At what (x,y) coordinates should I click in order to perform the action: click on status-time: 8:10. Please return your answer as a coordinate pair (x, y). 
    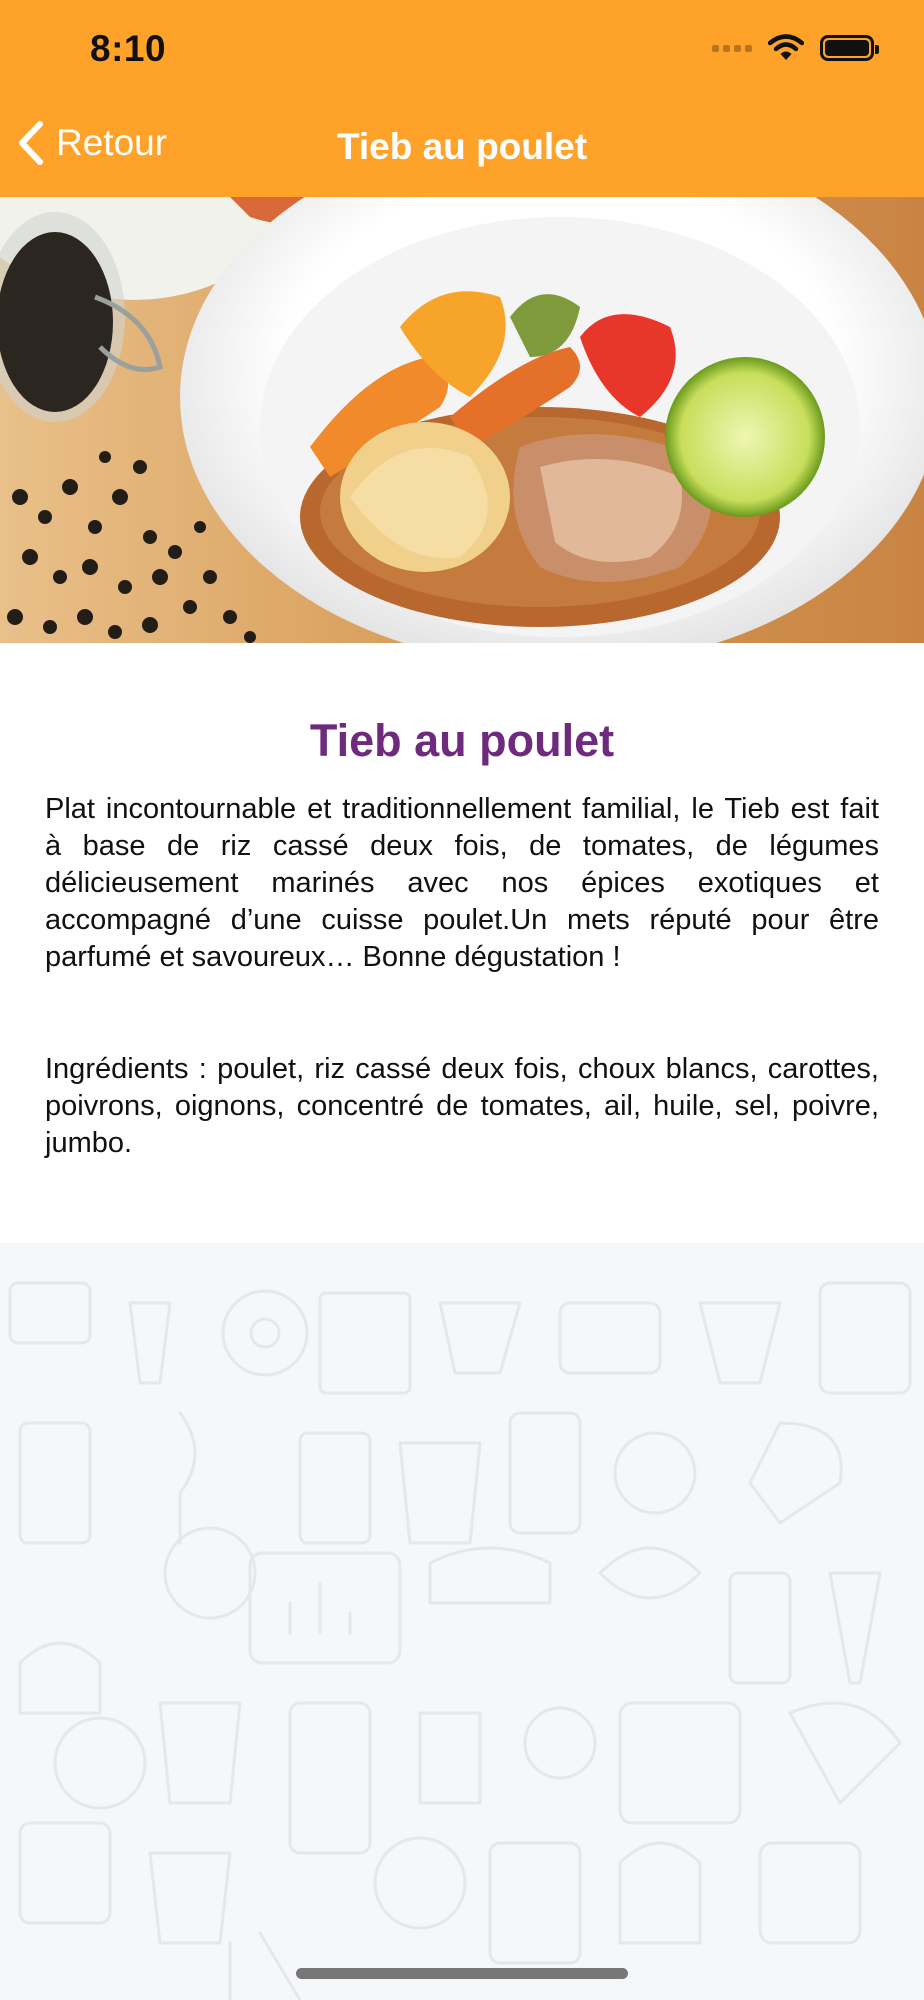
    Looking at the image, I should click on (128, 48).